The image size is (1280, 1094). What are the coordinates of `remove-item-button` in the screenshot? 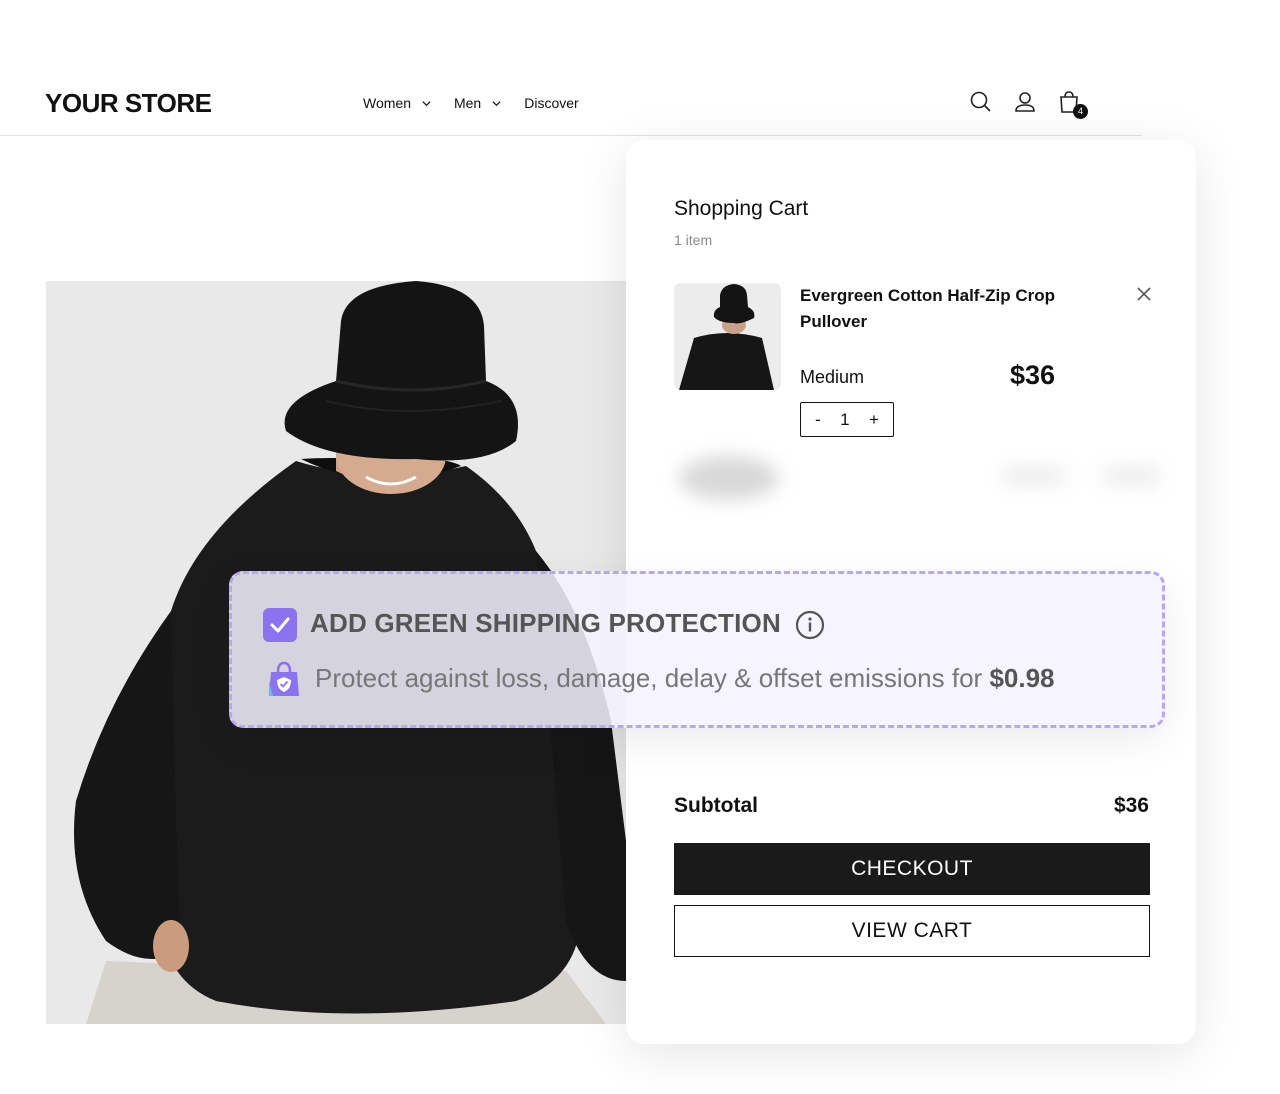 It's located at (1144, 294).